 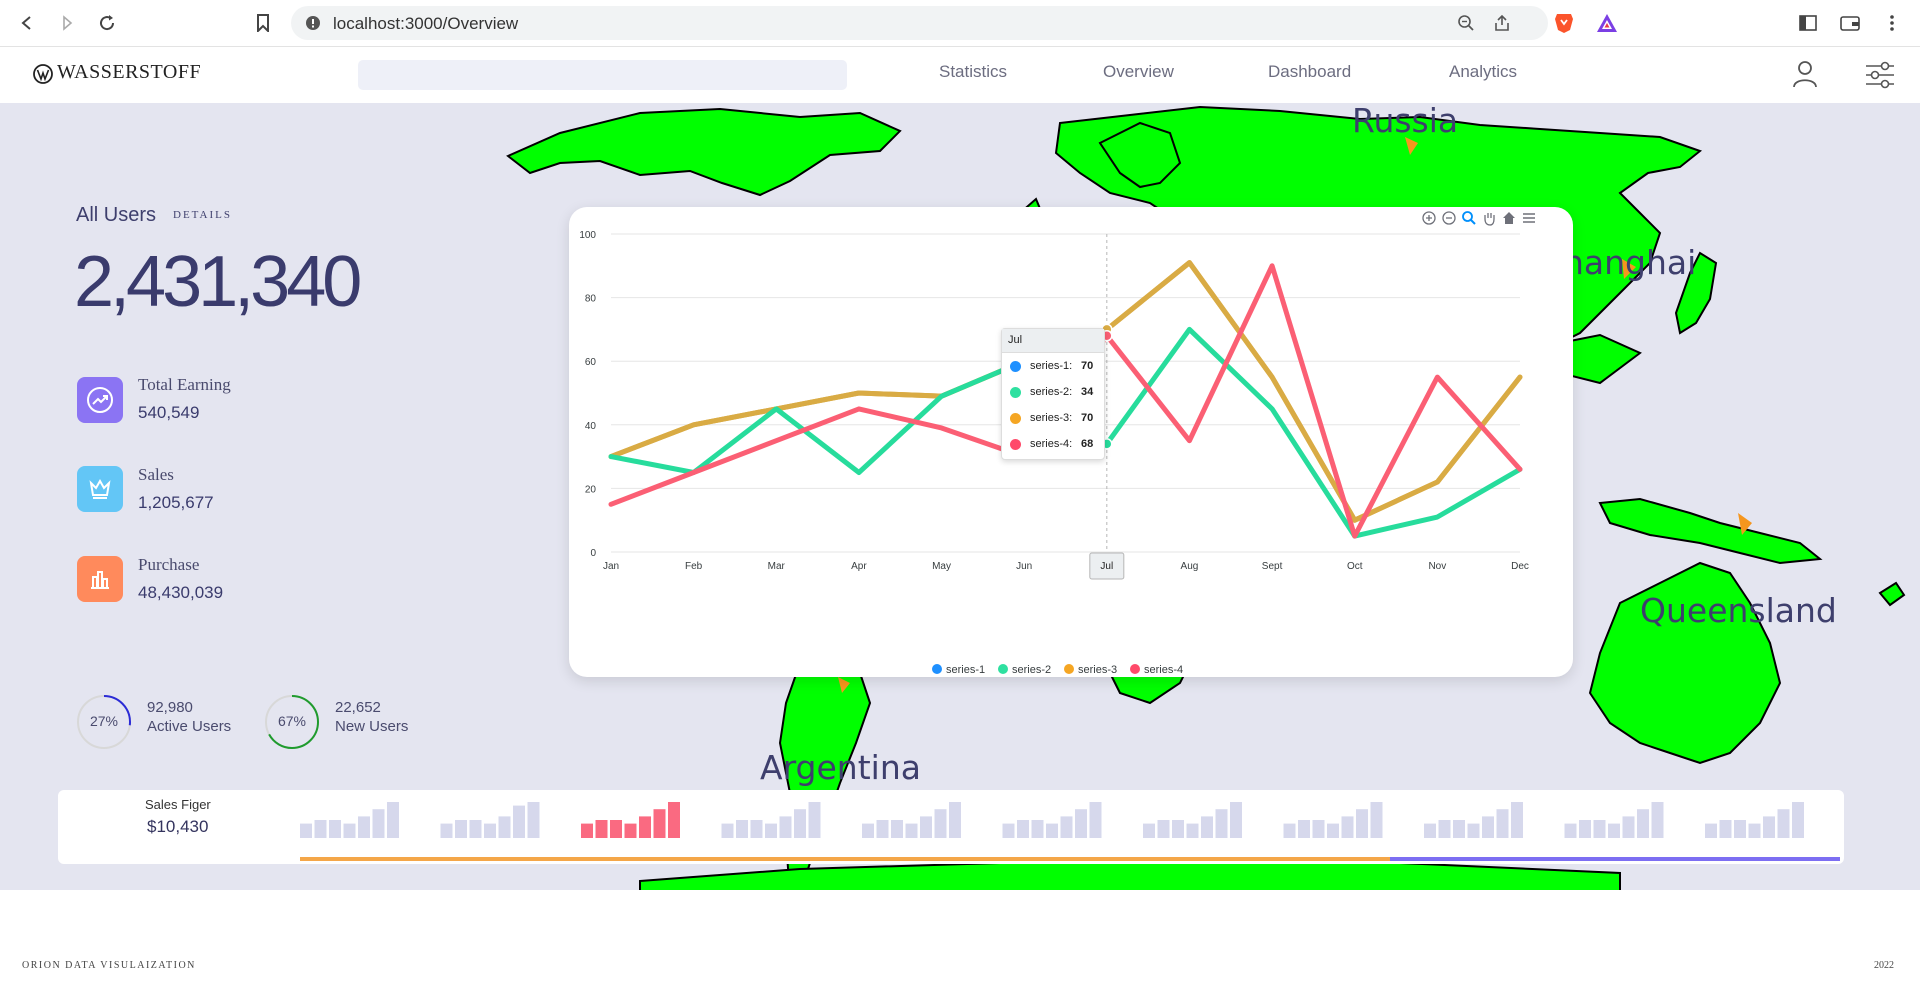 I want to click on nav-statistics: Statistics, so click(x=973, y=72).